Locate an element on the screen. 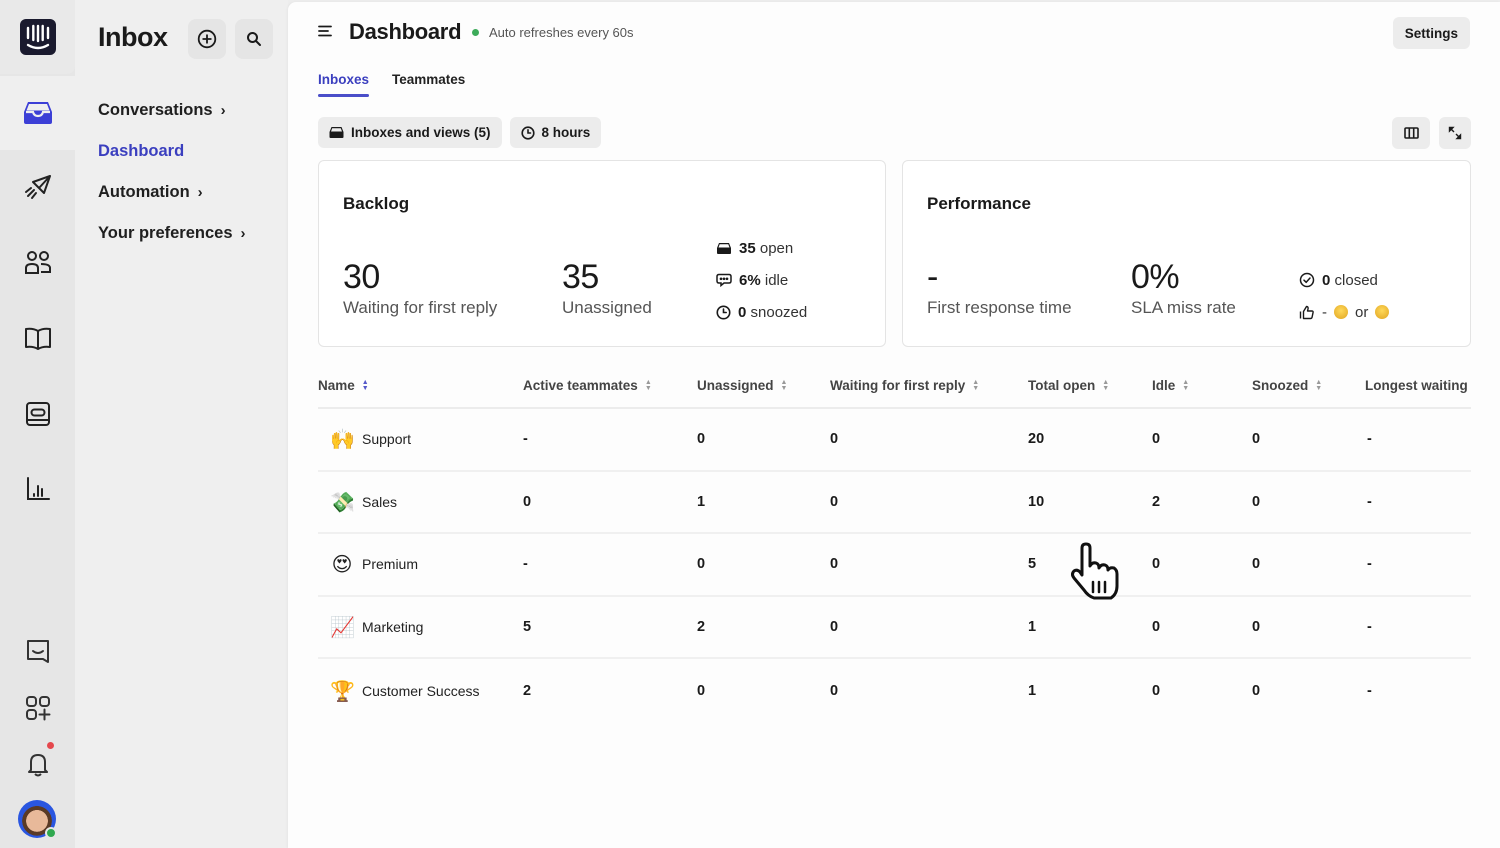 The image size is (1500, 848). check-circle-icon is located at coordinates (1307, 280).